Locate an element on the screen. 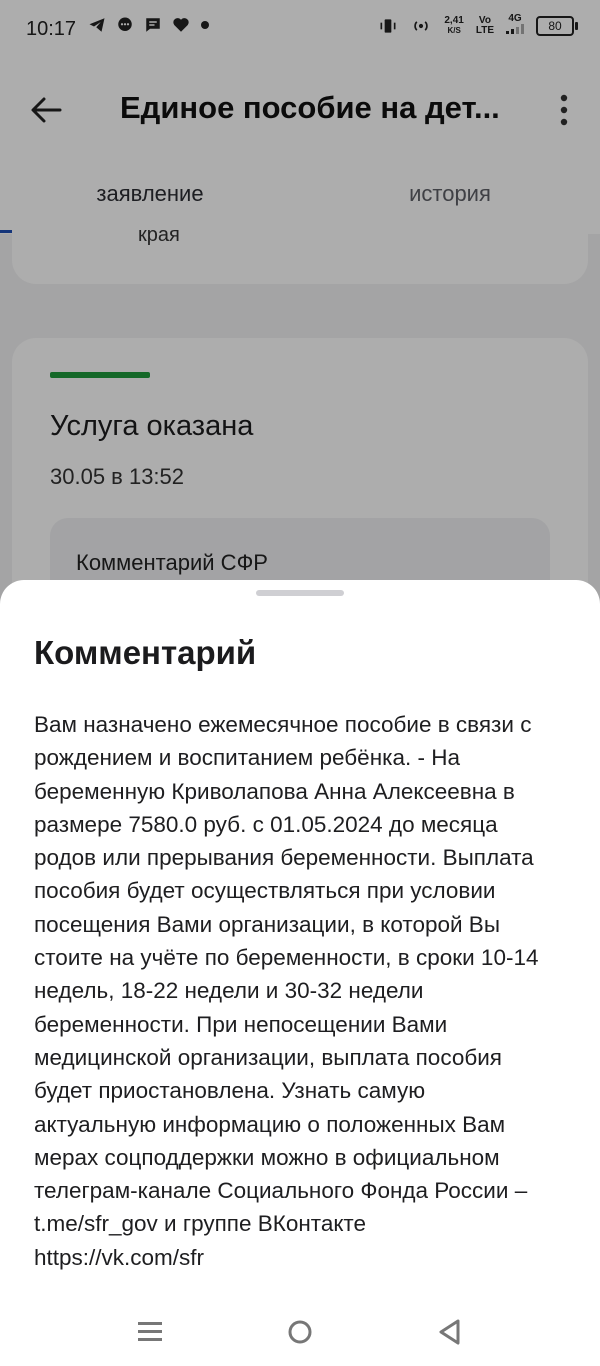  menu-icon is located at coordinates (150, 1332).